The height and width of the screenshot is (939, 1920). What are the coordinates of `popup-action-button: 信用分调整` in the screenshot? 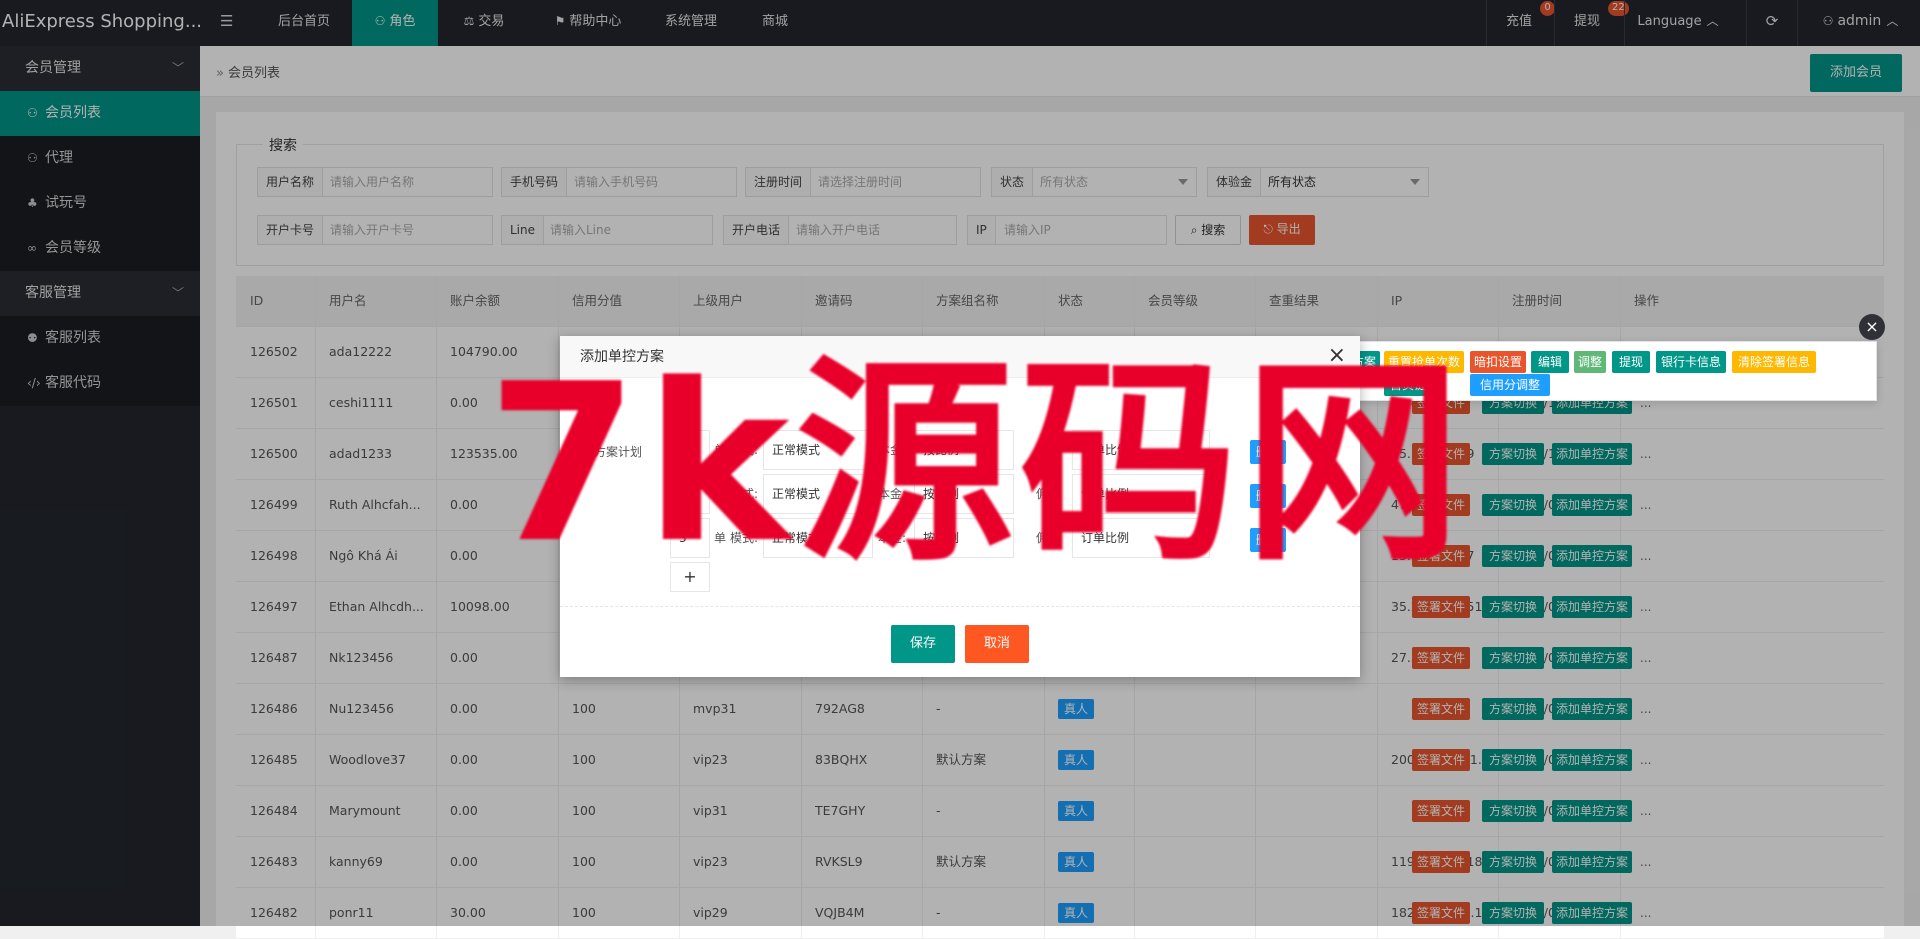 It's located at (1510, 385).